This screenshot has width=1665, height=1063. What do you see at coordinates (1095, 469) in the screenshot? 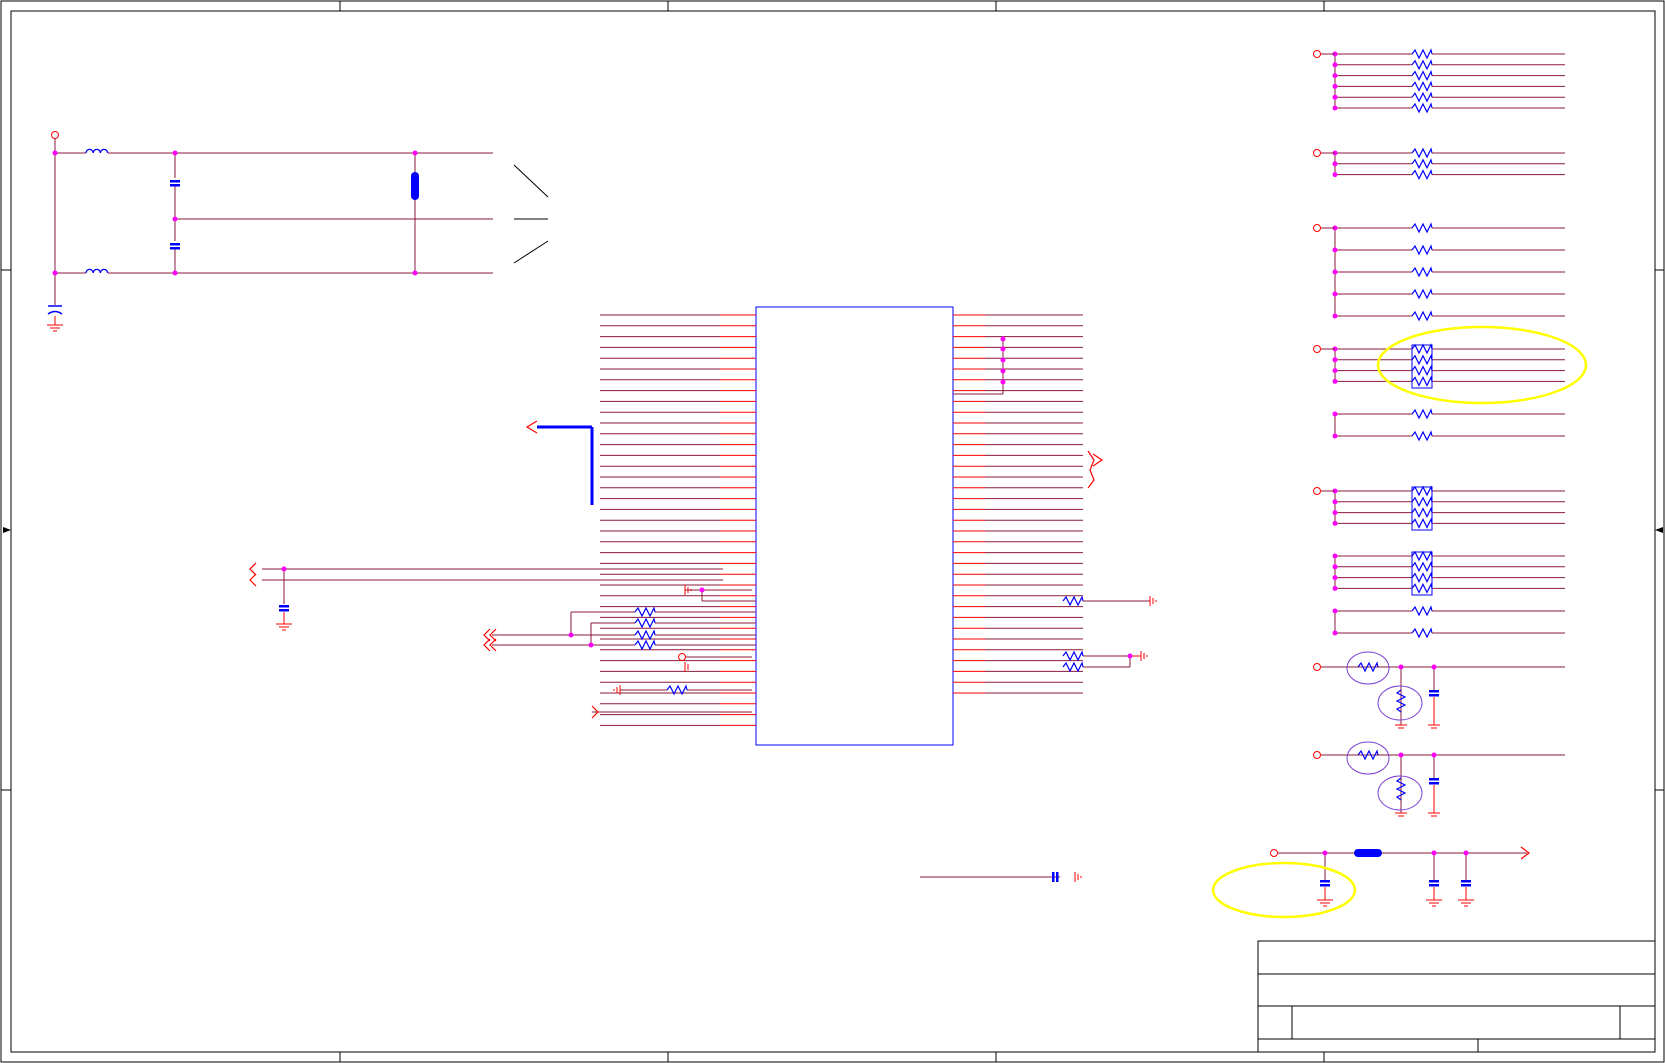
I see `right-net-arrows` at bounding box center [1095, 469].